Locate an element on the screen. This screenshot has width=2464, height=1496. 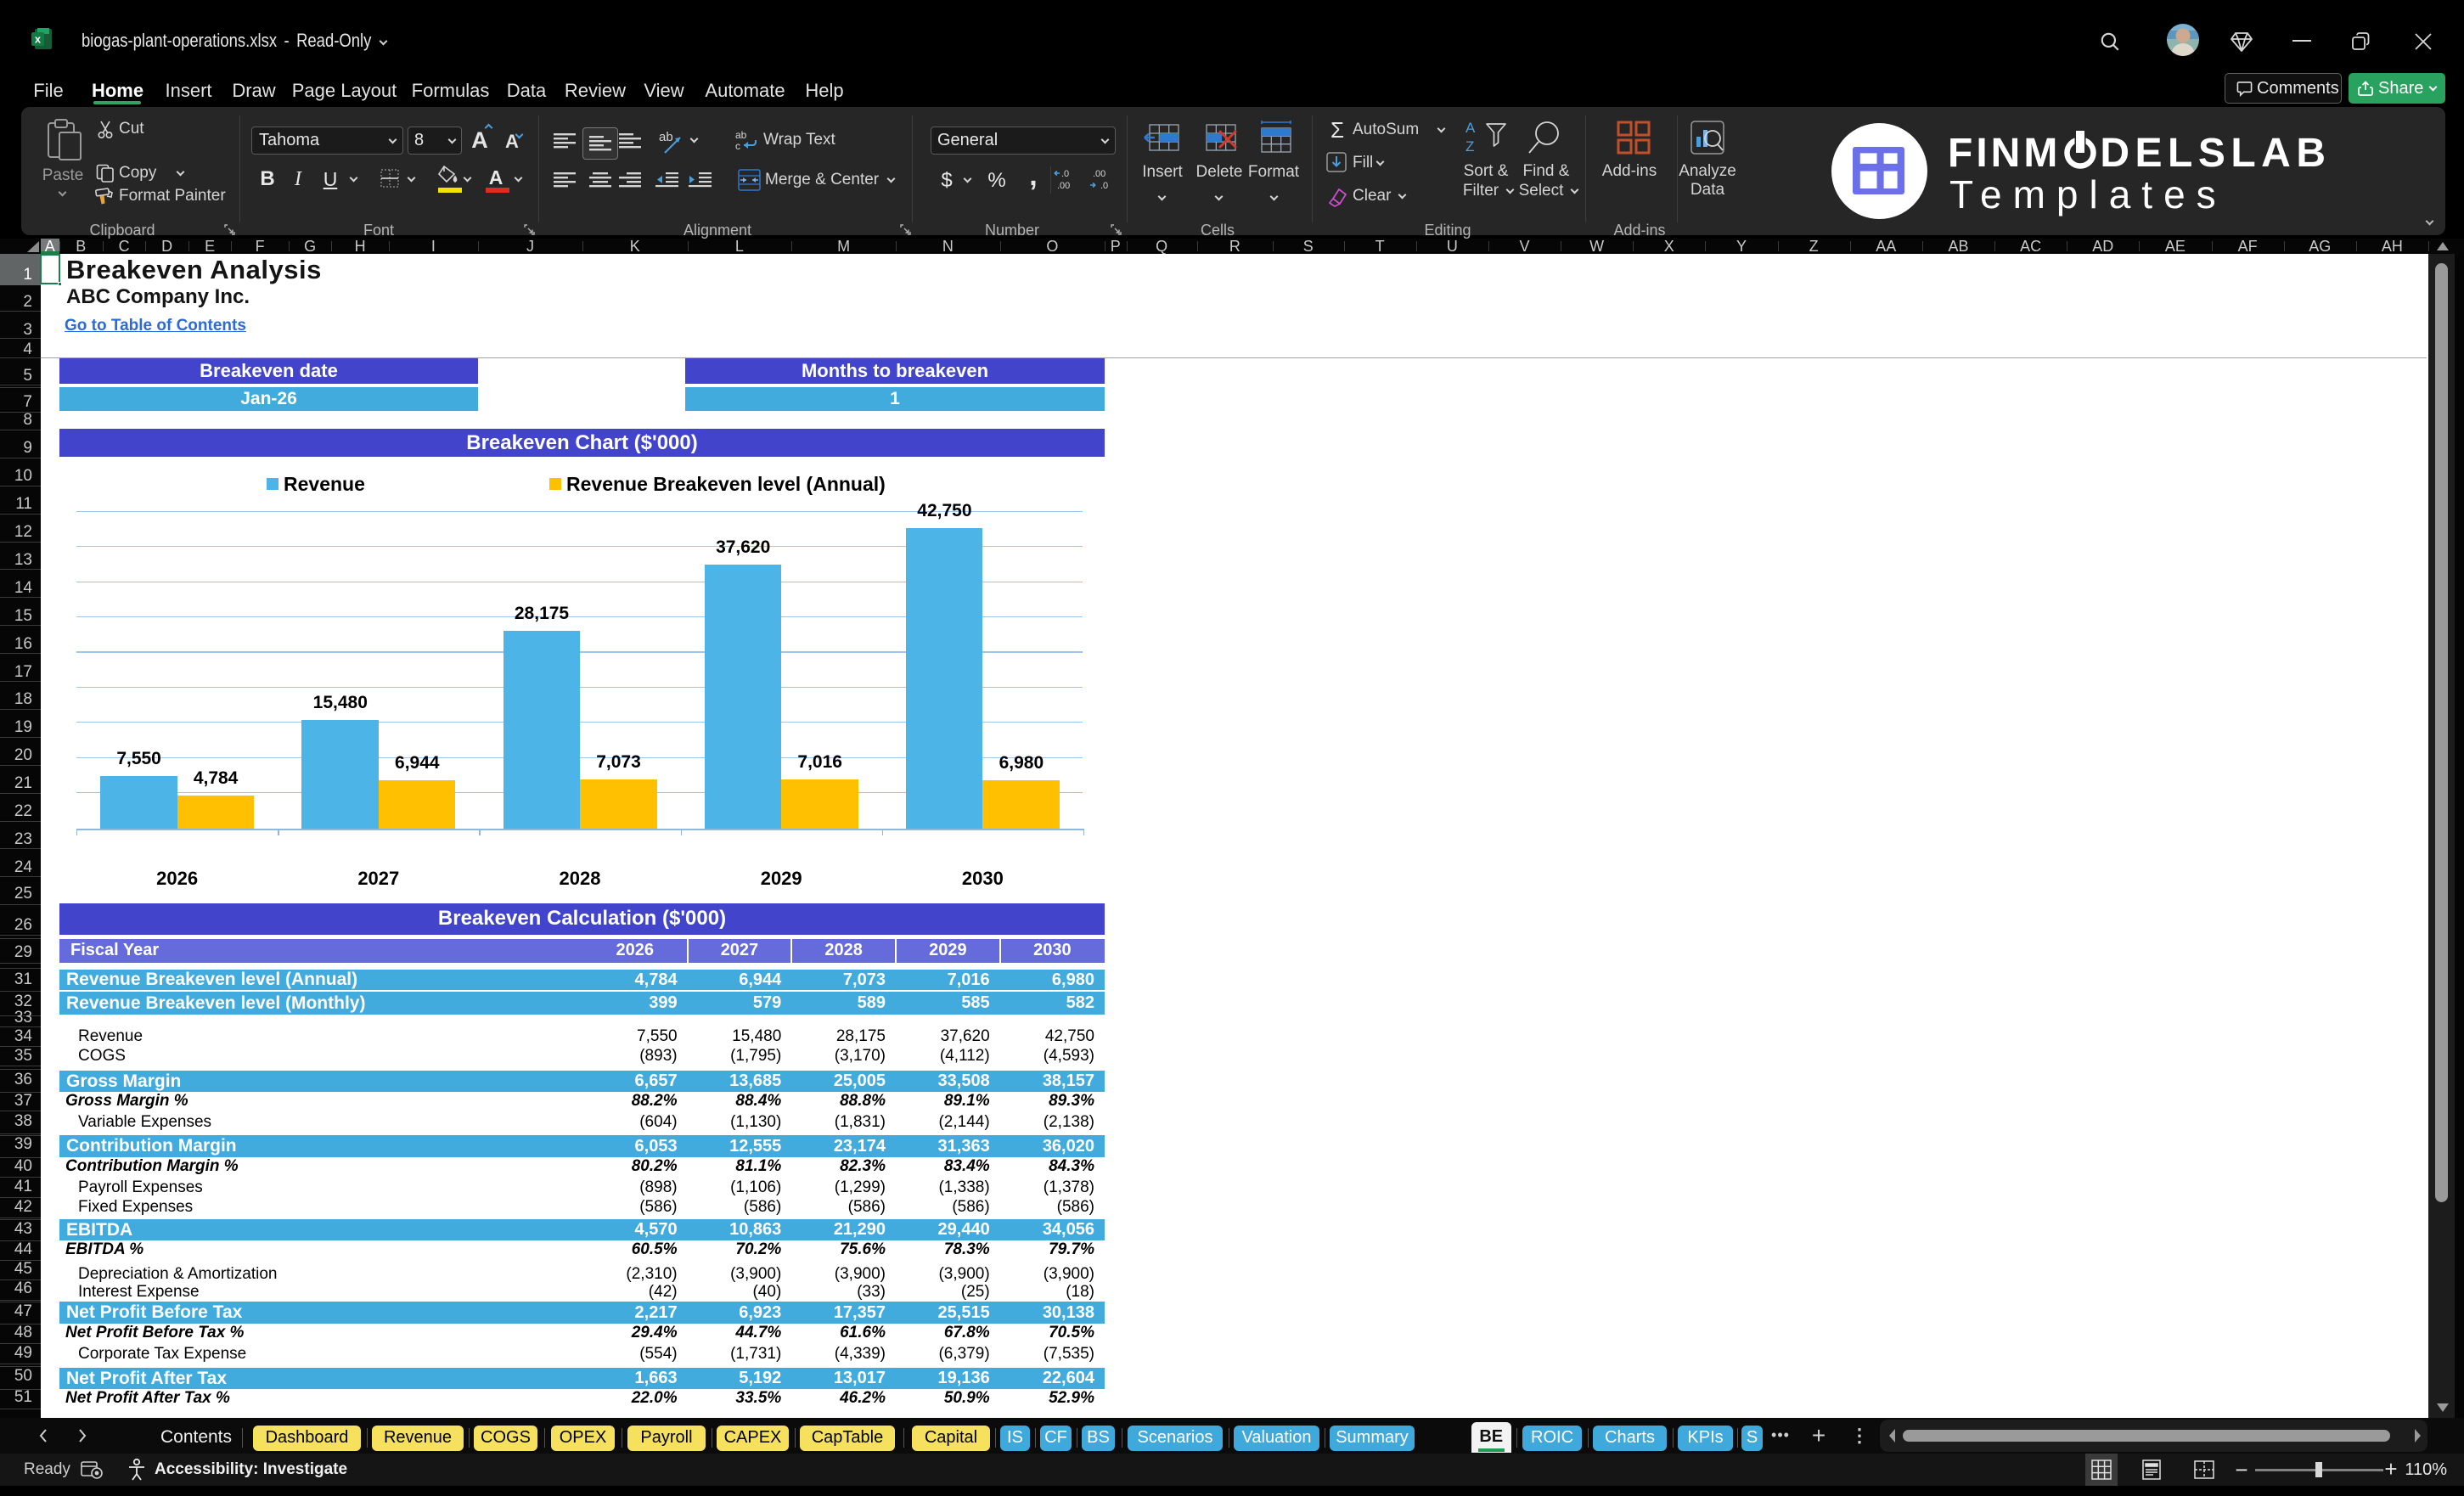
svg-text: A is located at coordinates (1470, 128).